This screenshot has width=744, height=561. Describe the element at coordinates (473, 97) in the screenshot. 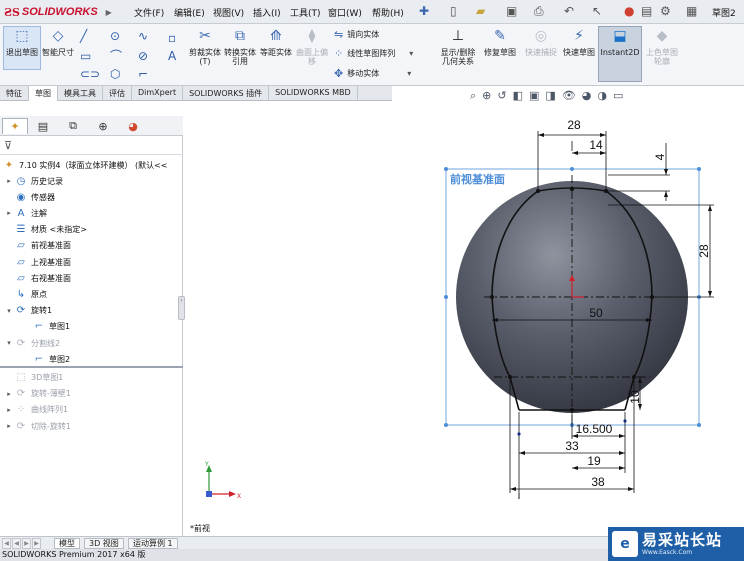

I see `zoom-to-fit-icon: ⌕` at that location.